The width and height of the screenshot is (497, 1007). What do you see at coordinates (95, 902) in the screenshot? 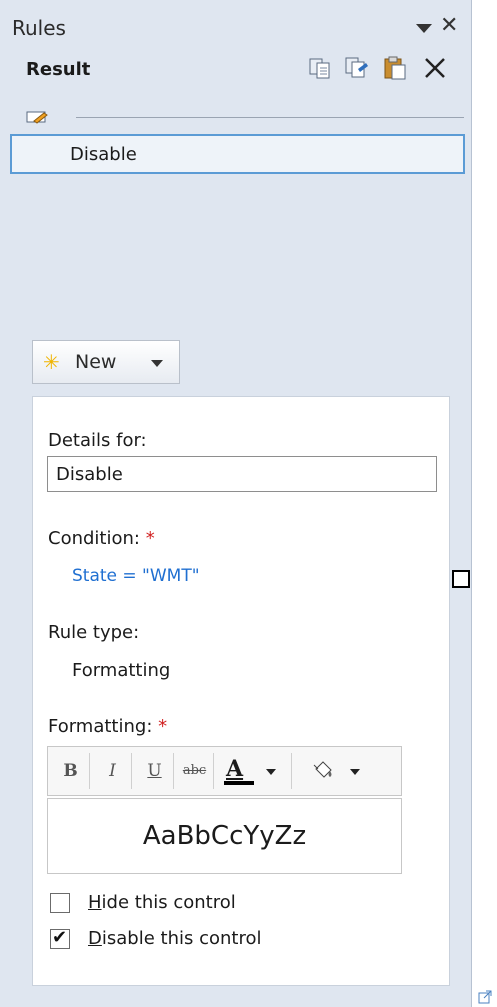
I see `hide-accelerator: H` at bounding box center [95, 902].